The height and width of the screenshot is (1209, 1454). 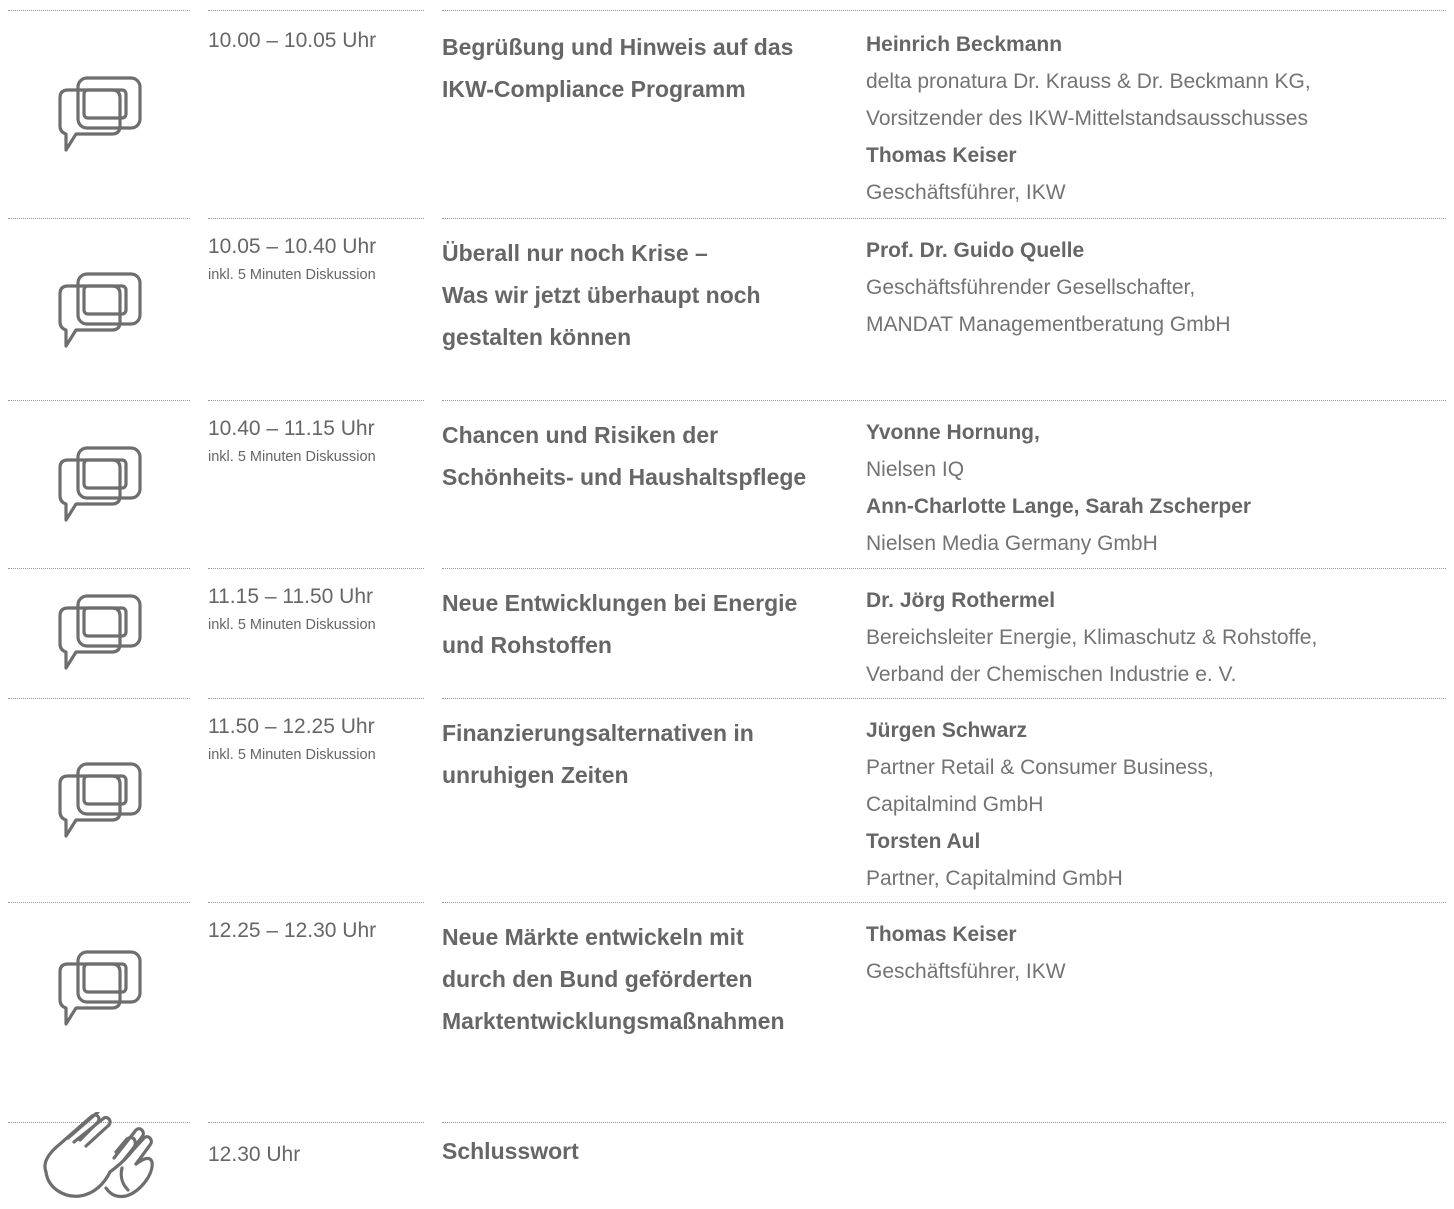 What do you see at coordinates (1040, 767) in the screenshot?
I see `speaker-affiliation: Partner Retail & Consumer Business,` at bounding box center [1040, 767].